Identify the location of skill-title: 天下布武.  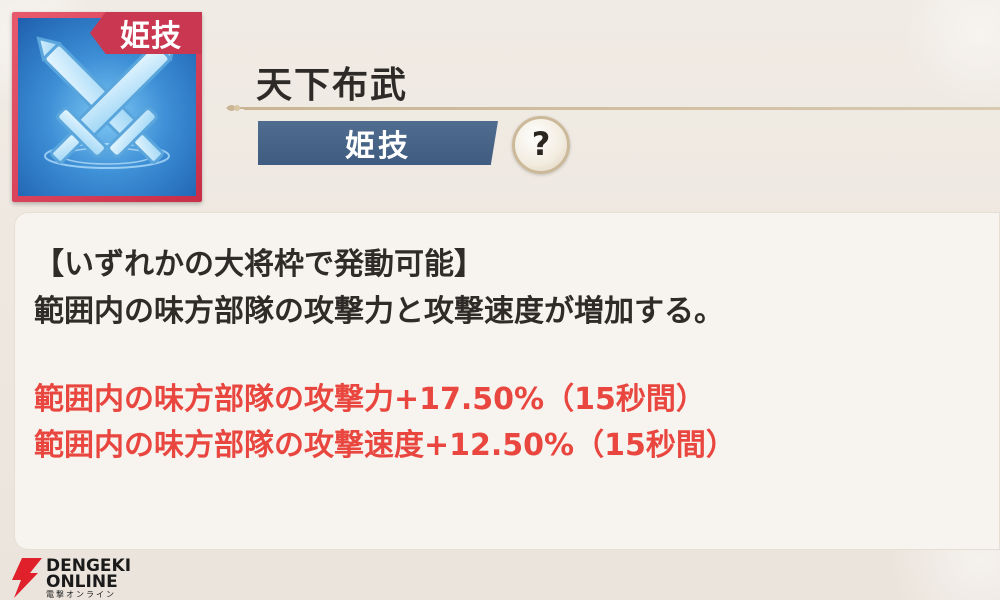
(332, 85).